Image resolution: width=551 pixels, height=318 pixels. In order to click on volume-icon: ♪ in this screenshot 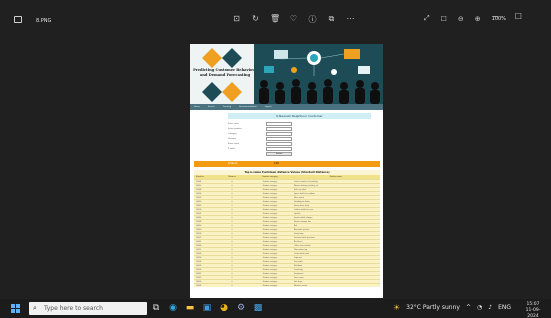, I will do `click(490, 307)`.